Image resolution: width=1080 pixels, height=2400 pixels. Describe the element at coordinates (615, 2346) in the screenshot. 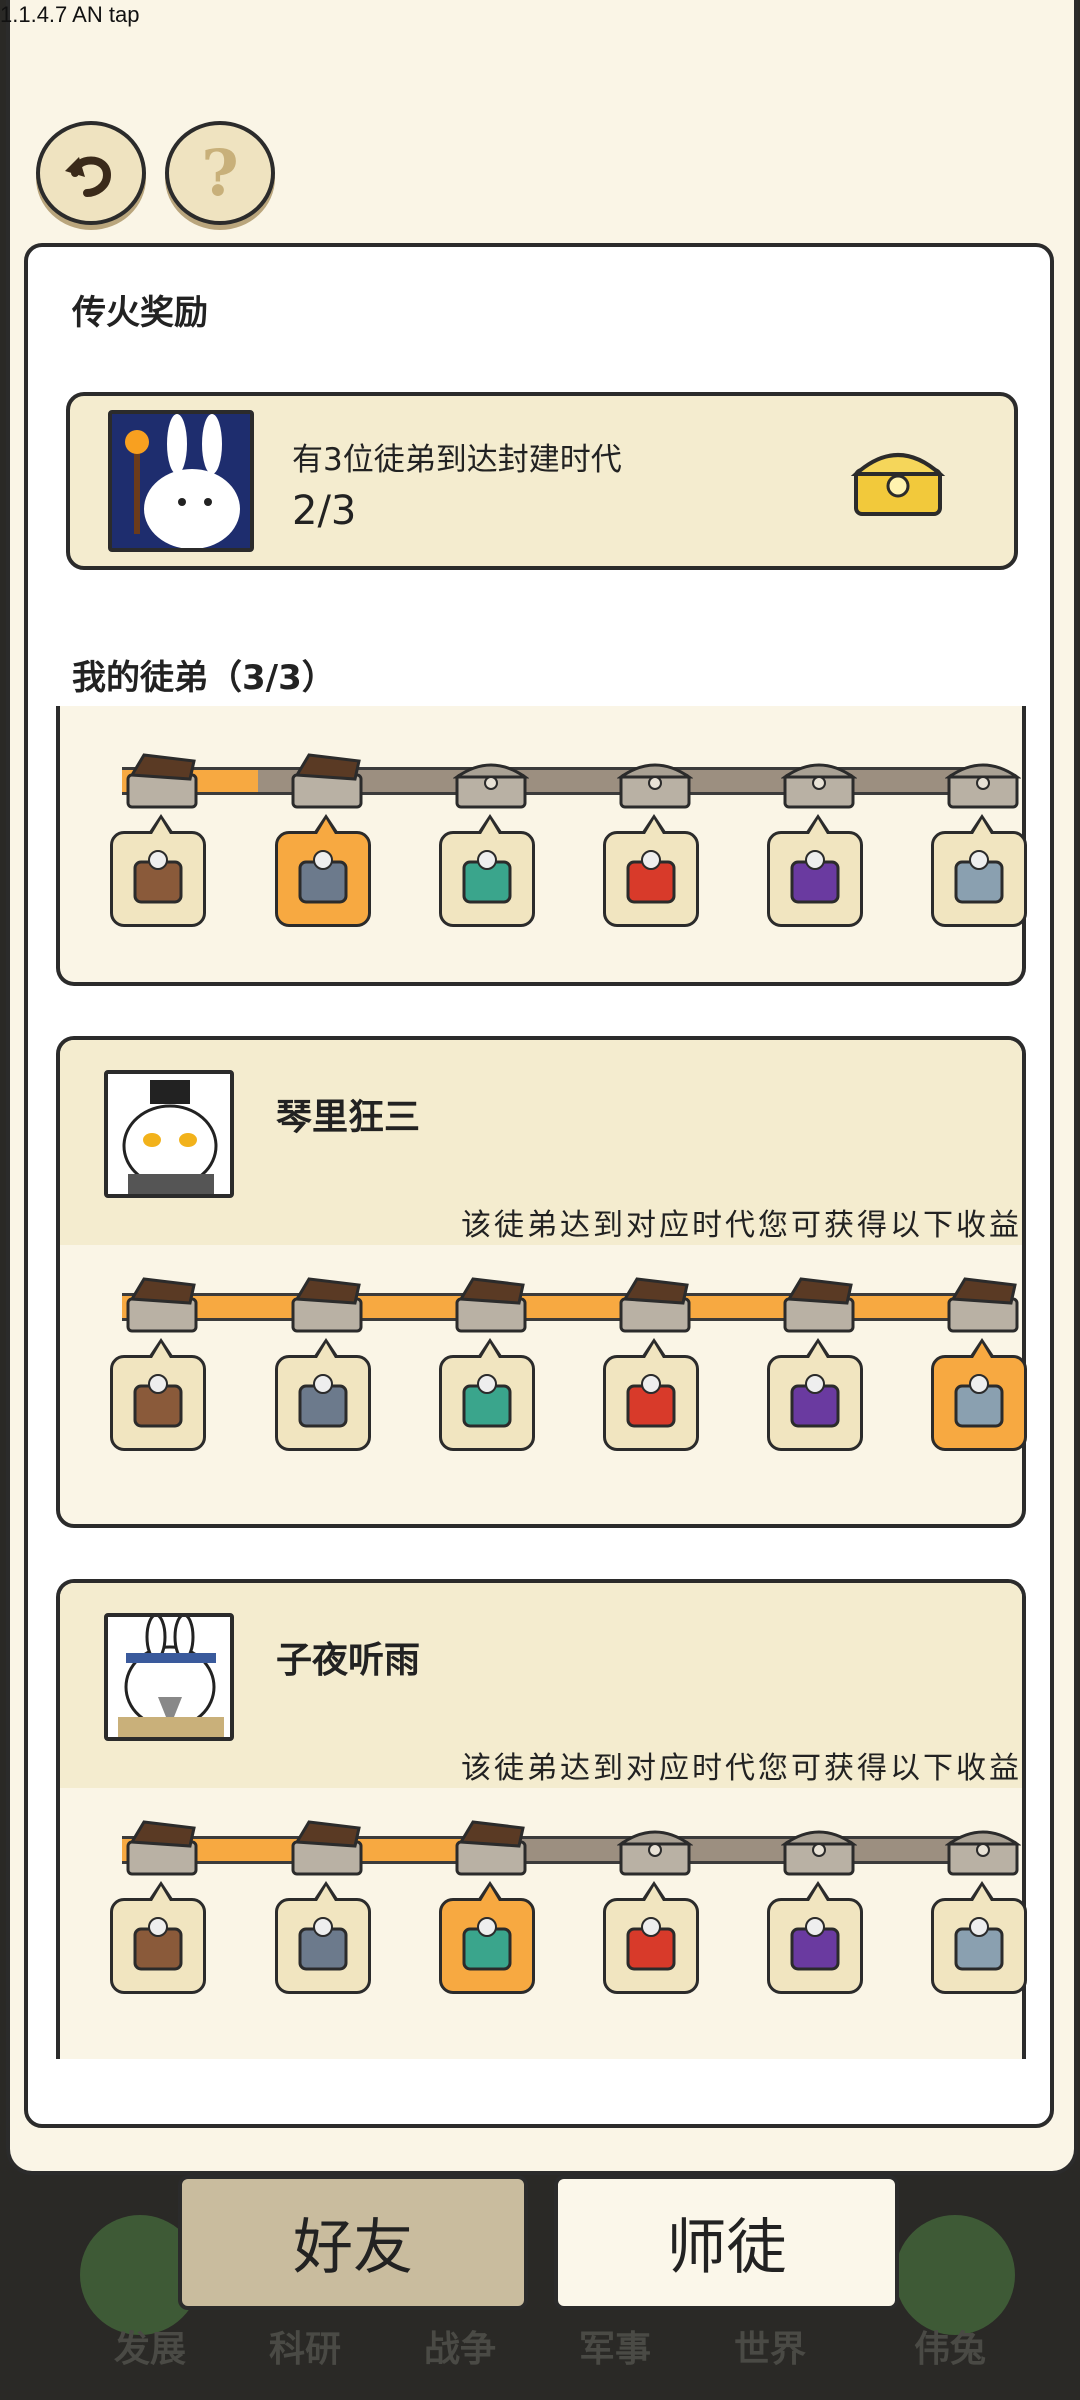

I see `nav-military: 军事` at that location.